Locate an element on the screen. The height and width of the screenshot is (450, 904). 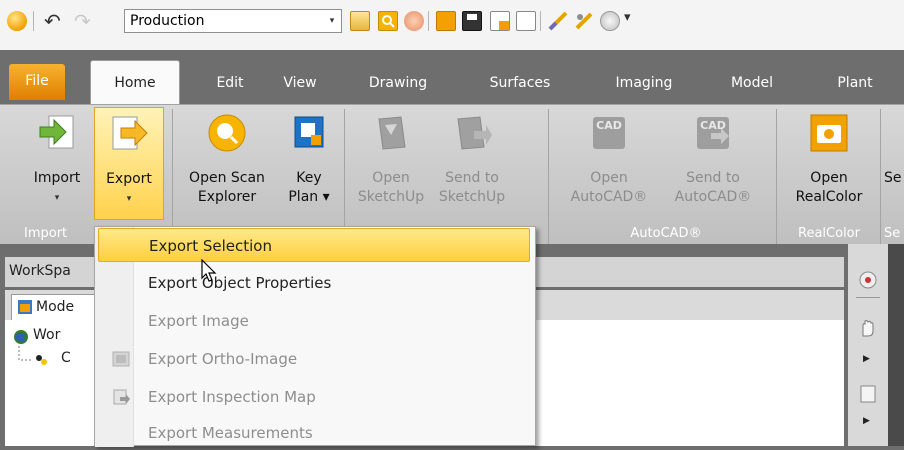
send-to-sketchup-button: Send to SketchUp is located at coordinates (472, 162).